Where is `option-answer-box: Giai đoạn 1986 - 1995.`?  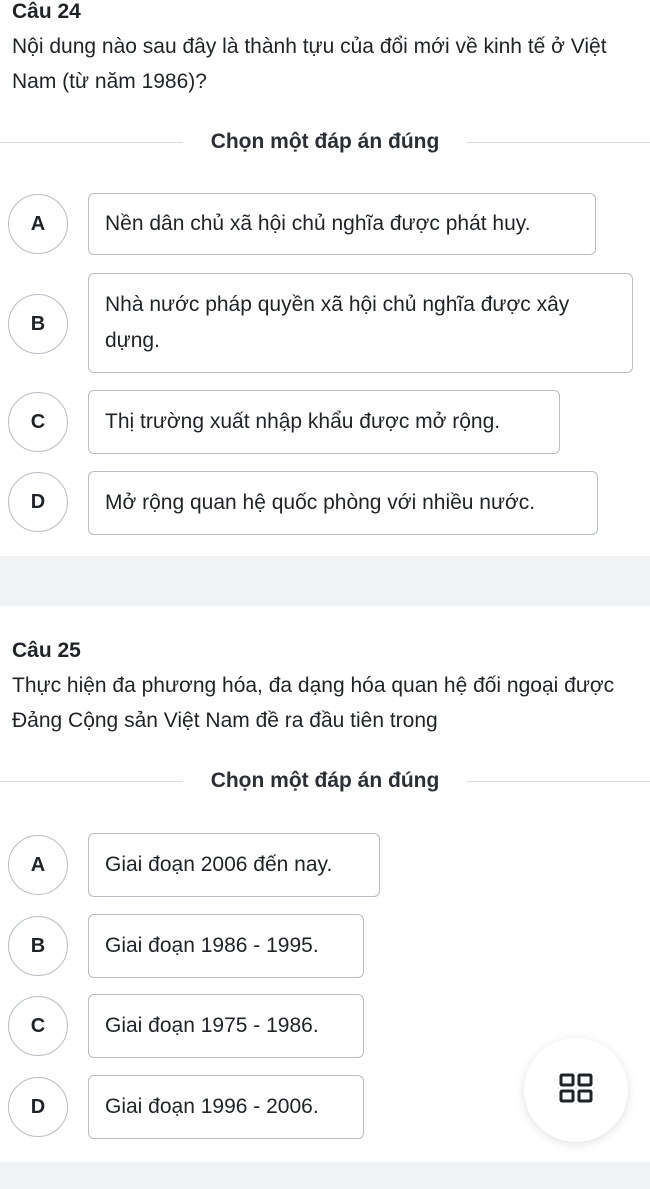
option-answer-box: Giai đoạn 1986 - 1995. is located at coordinates (226, 946).